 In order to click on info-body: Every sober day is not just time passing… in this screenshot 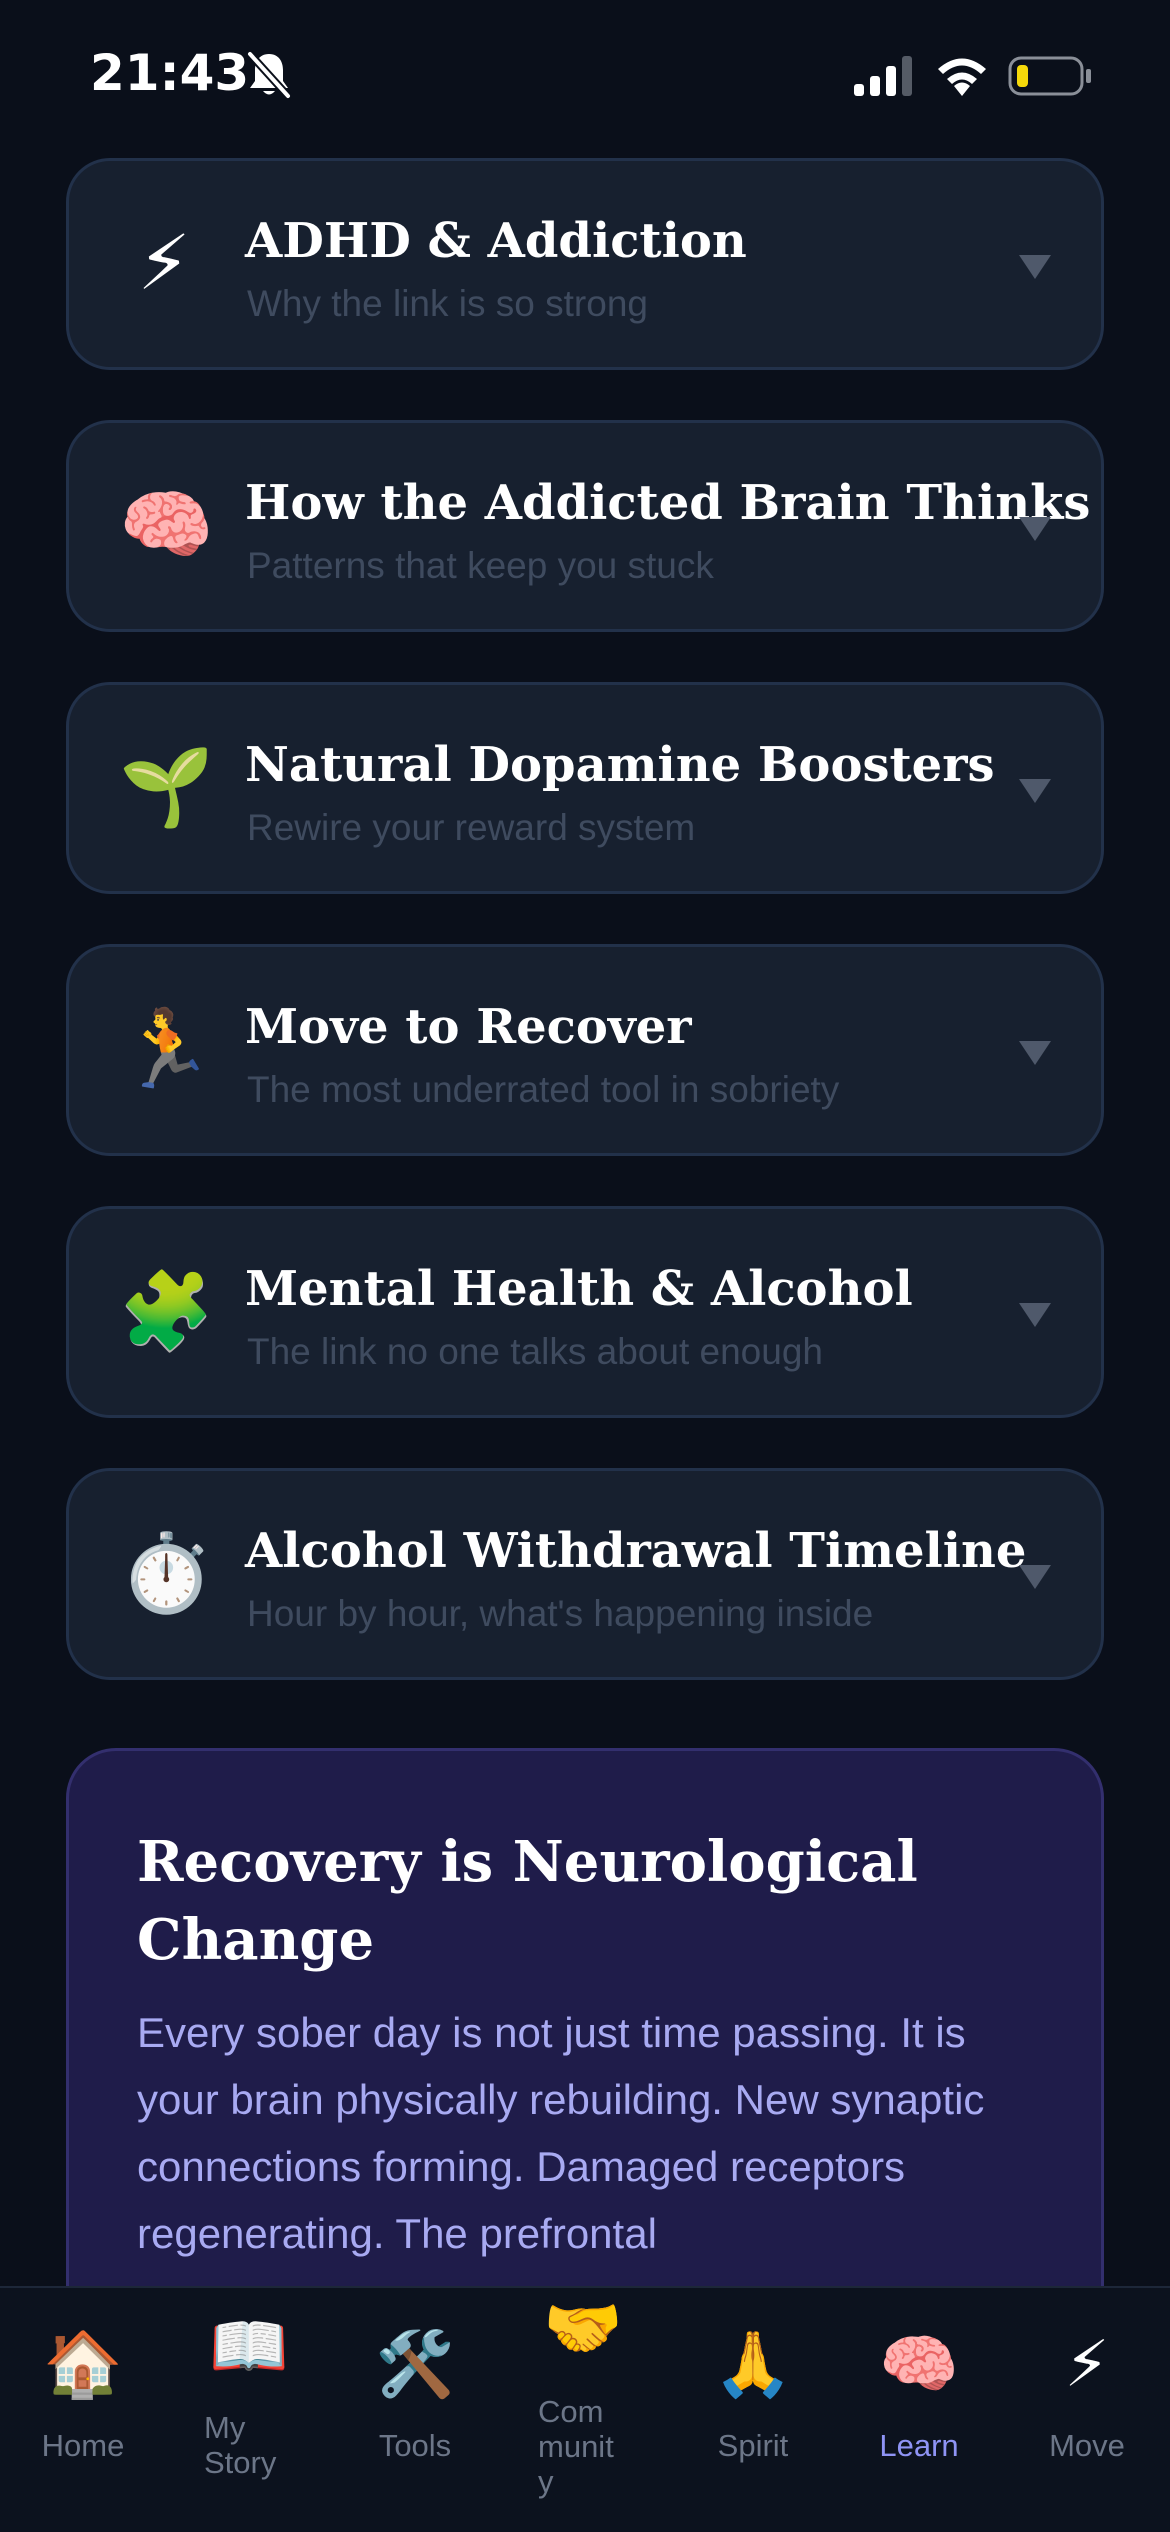, I will do `click(561, 2133)`.